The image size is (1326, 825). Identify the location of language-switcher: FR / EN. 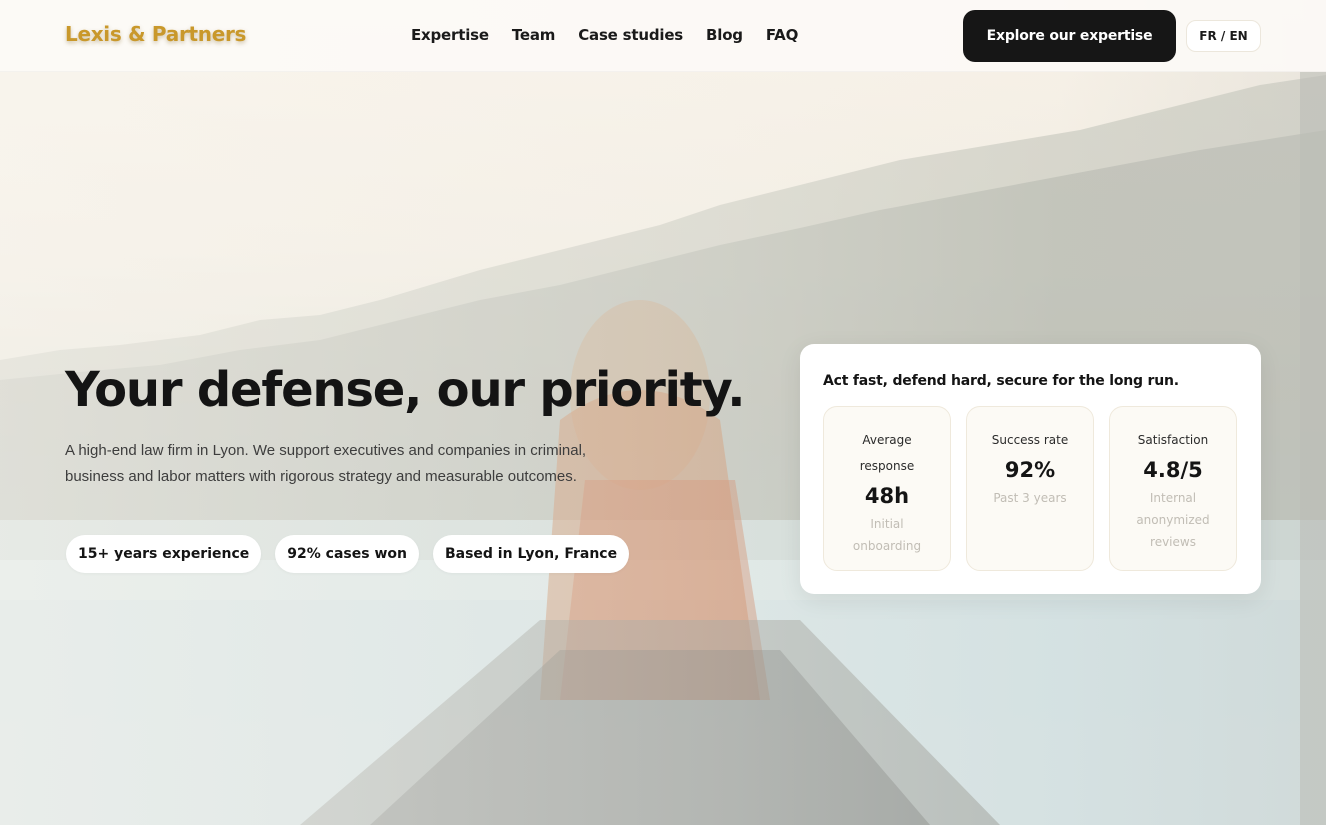
(1223, 36).